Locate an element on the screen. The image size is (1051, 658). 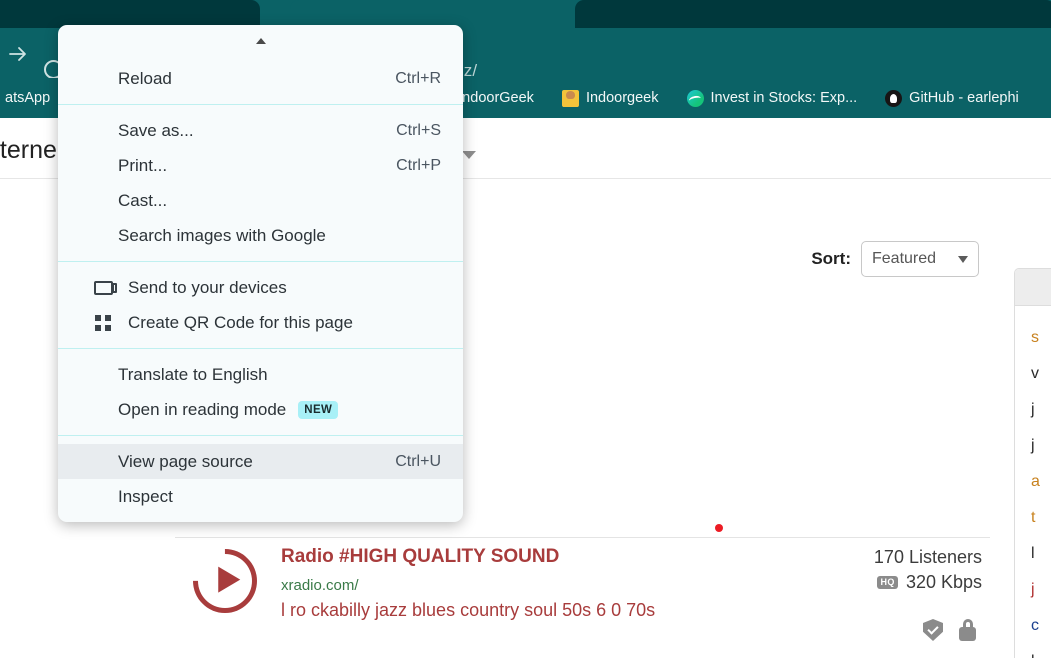
github-icon is located at coordinates (894, 98).